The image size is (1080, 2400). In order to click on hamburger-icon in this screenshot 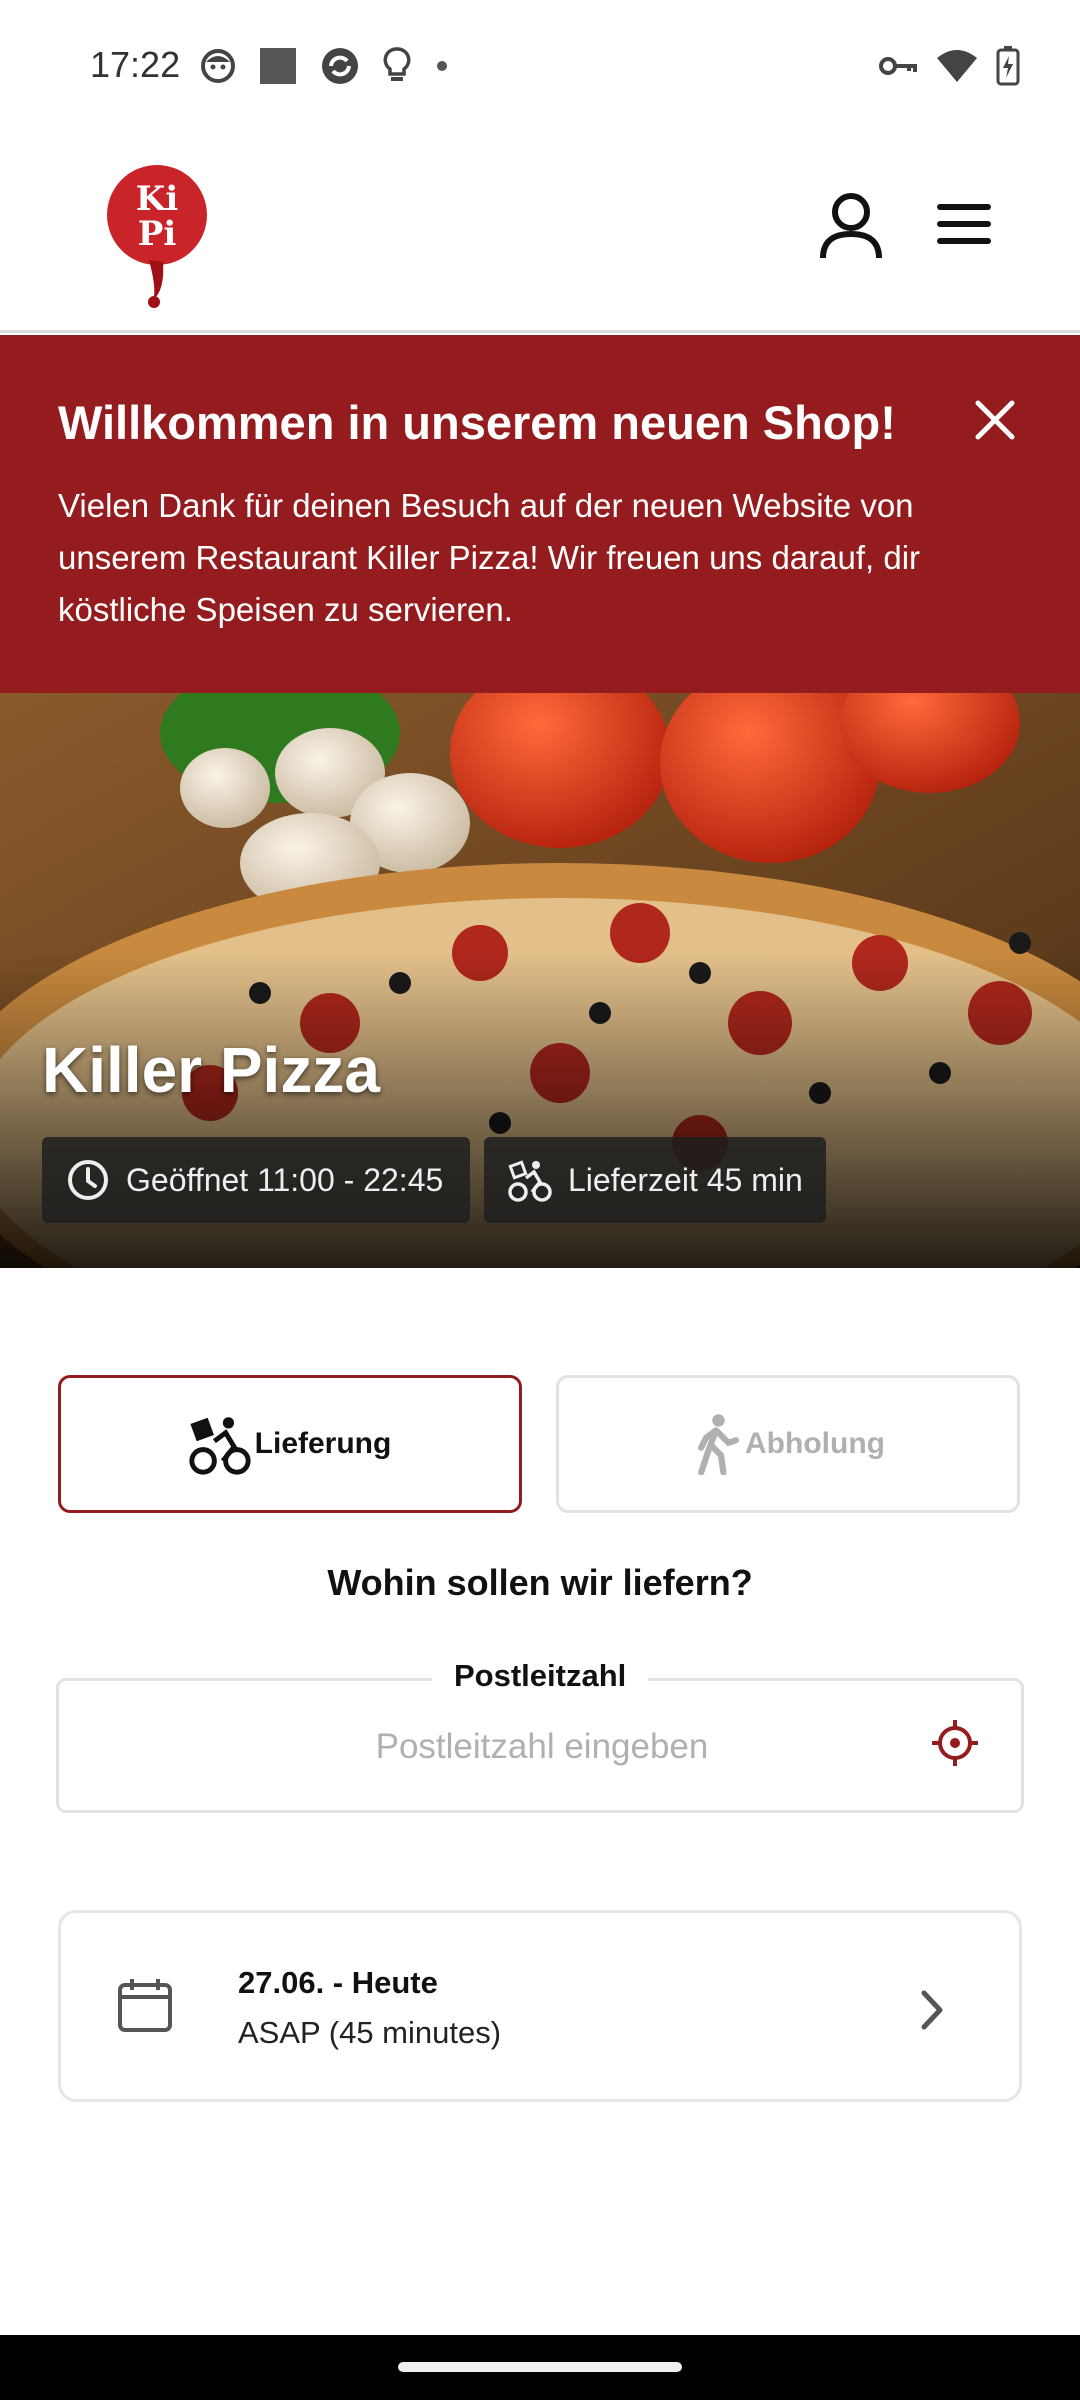, I will do `click(964, 224)`.